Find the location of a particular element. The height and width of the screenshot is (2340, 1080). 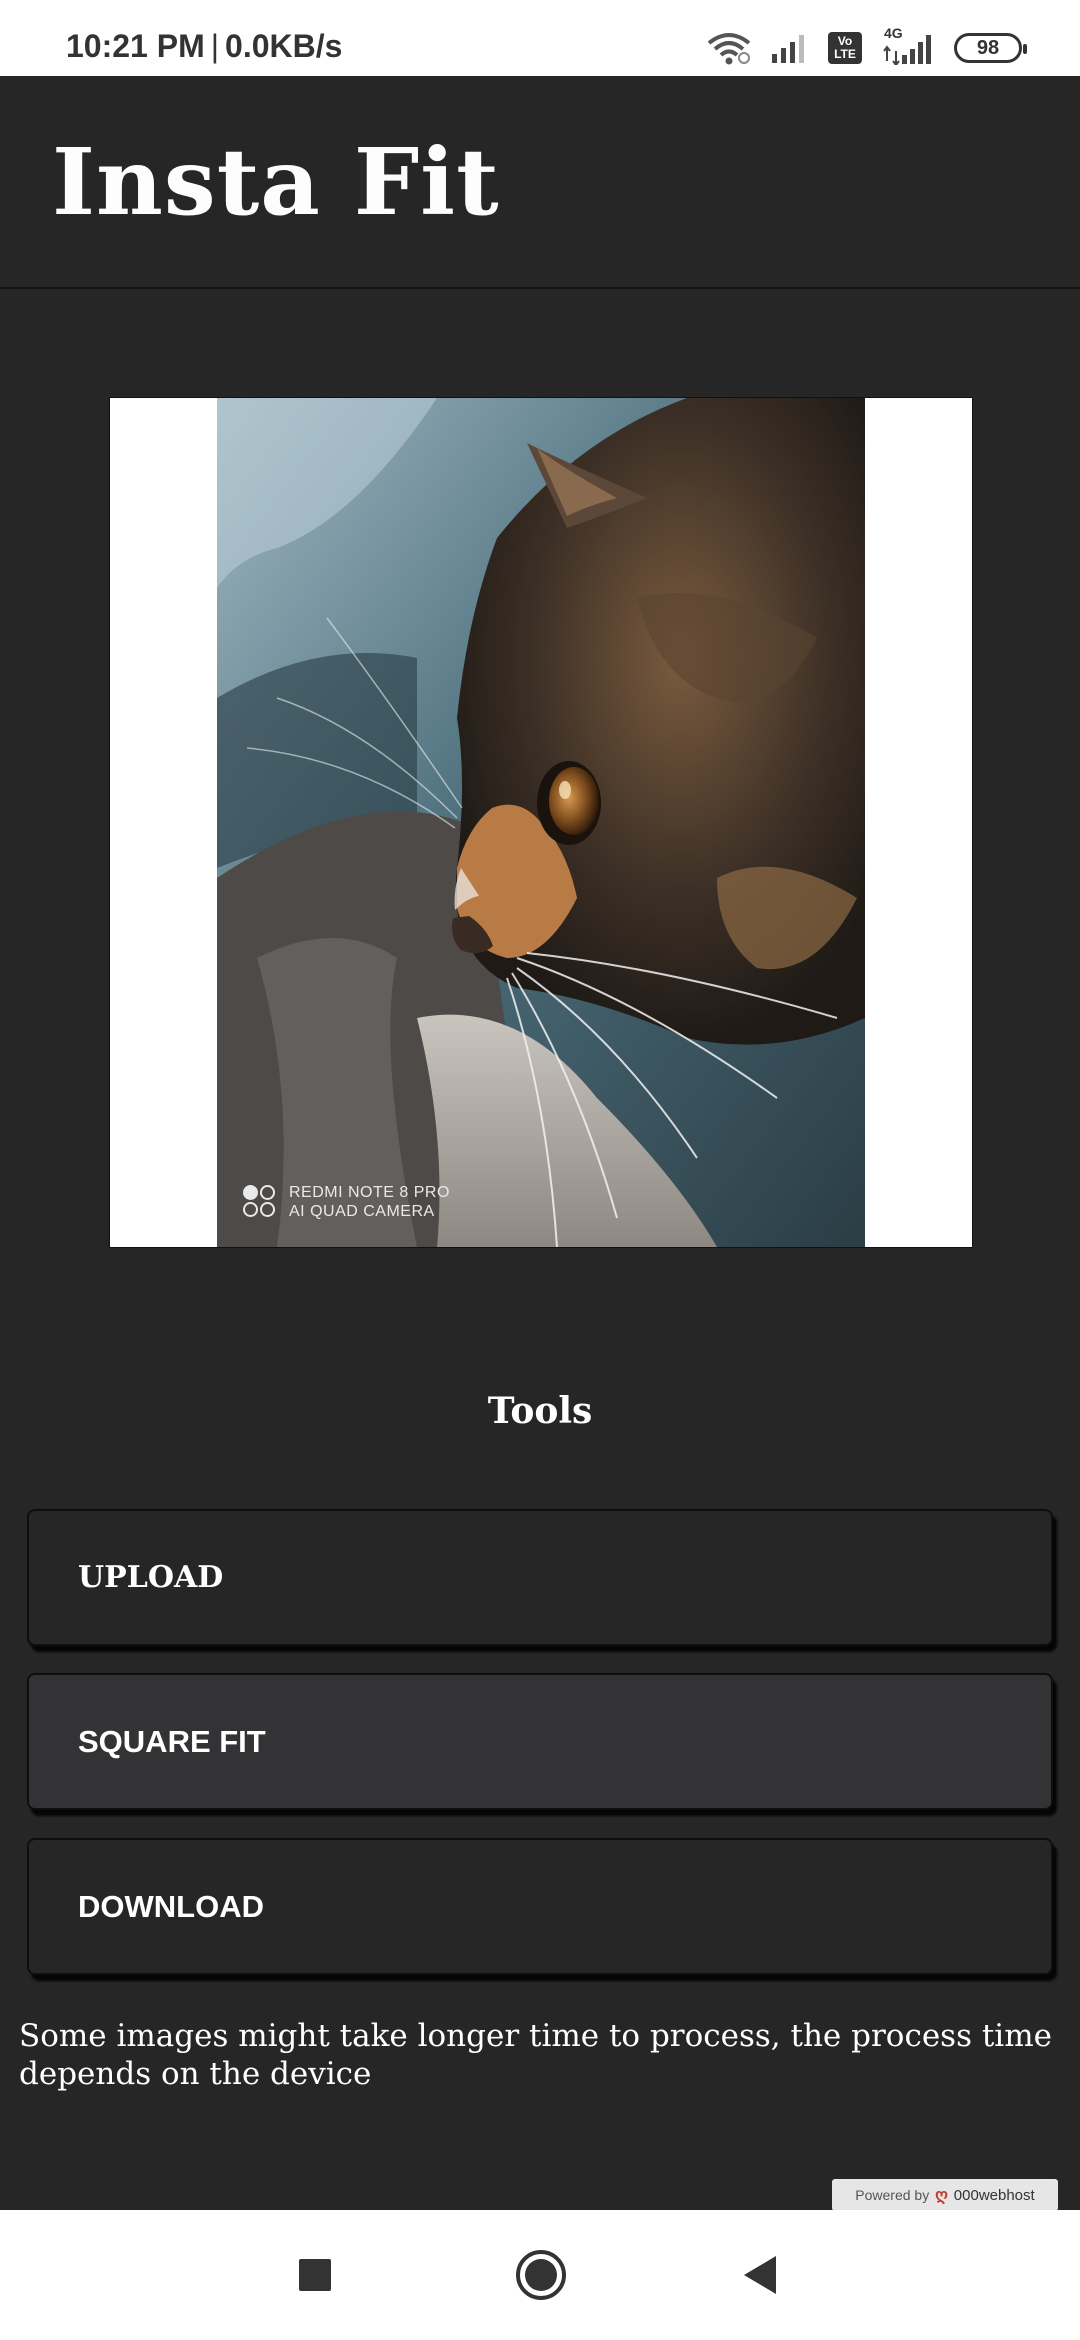

download-button-label: DOWNLOAD is located at coordinates (171, 1906).